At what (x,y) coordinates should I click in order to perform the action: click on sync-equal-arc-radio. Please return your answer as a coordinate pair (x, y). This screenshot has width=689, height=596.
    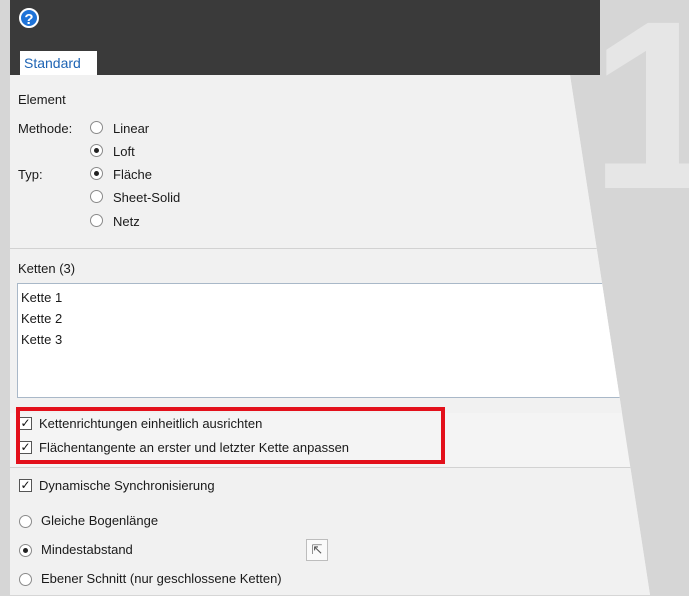
    Looking at the image, I should click on (25, 521).